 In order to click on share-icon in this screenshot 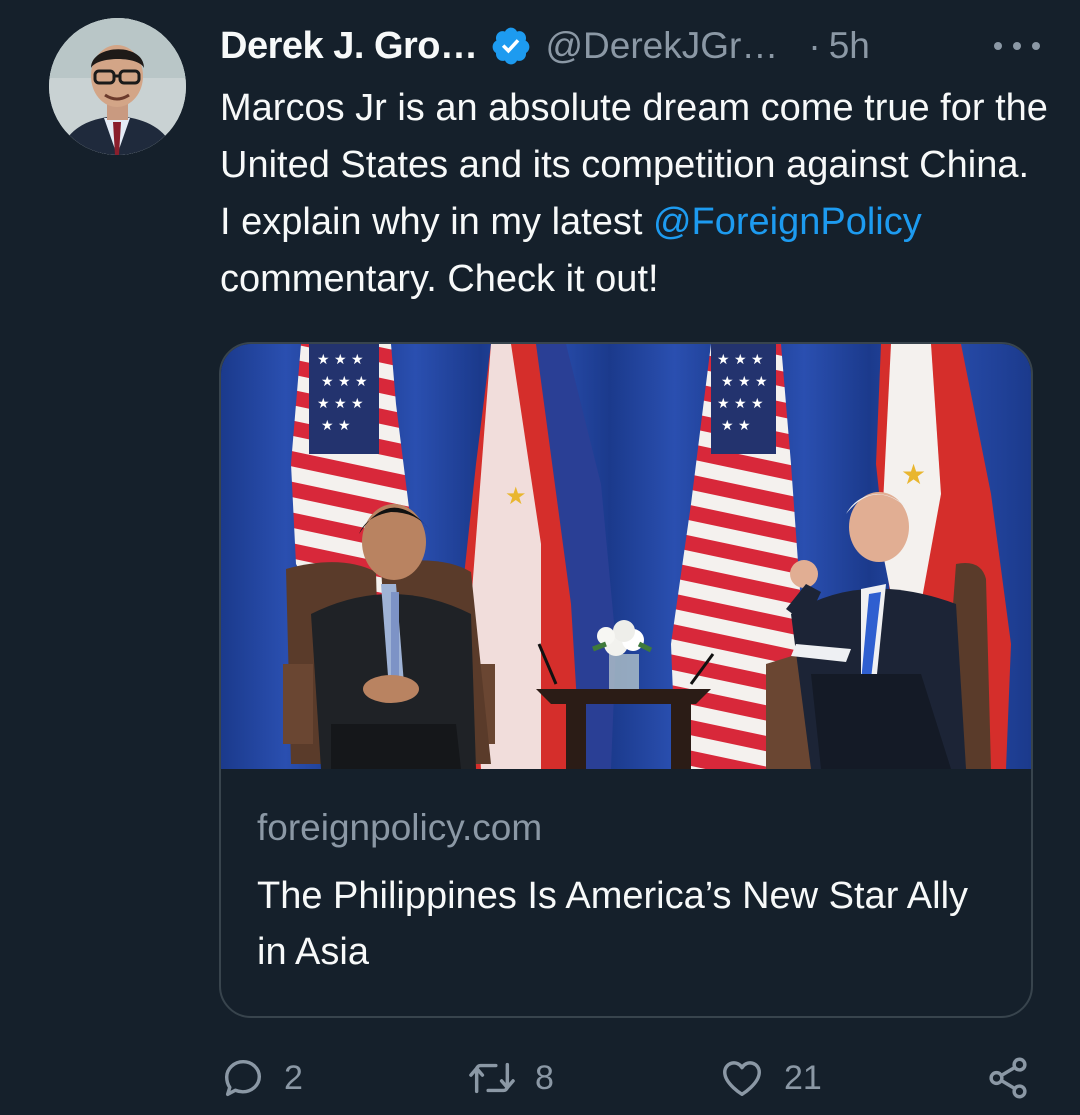, I will do `click(1008, 1078)`.